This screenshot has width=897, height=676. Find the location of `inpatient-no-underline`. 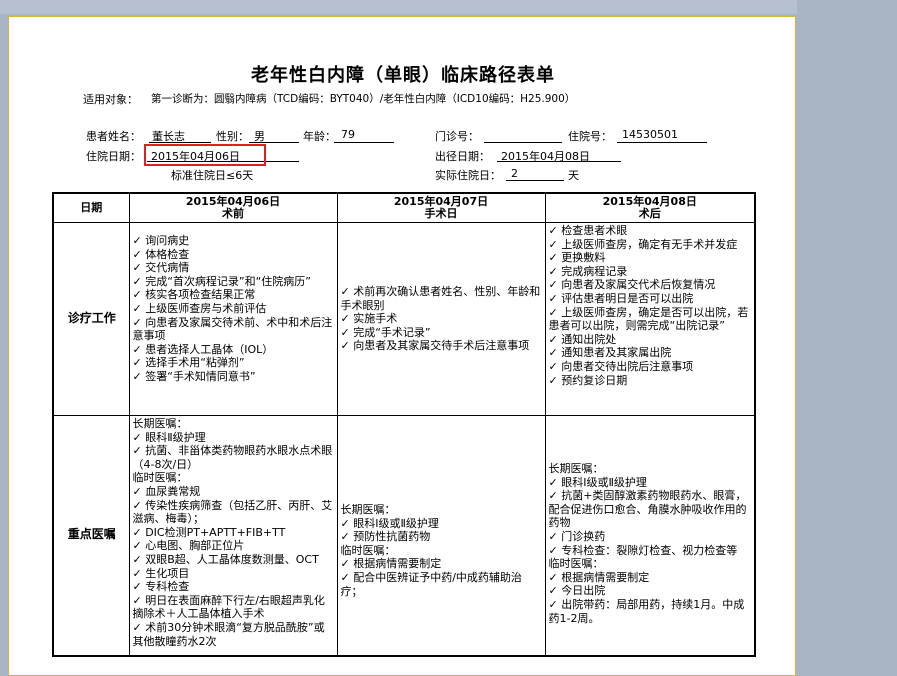

inpatient-no-underline is located at coordinates (662, 142).